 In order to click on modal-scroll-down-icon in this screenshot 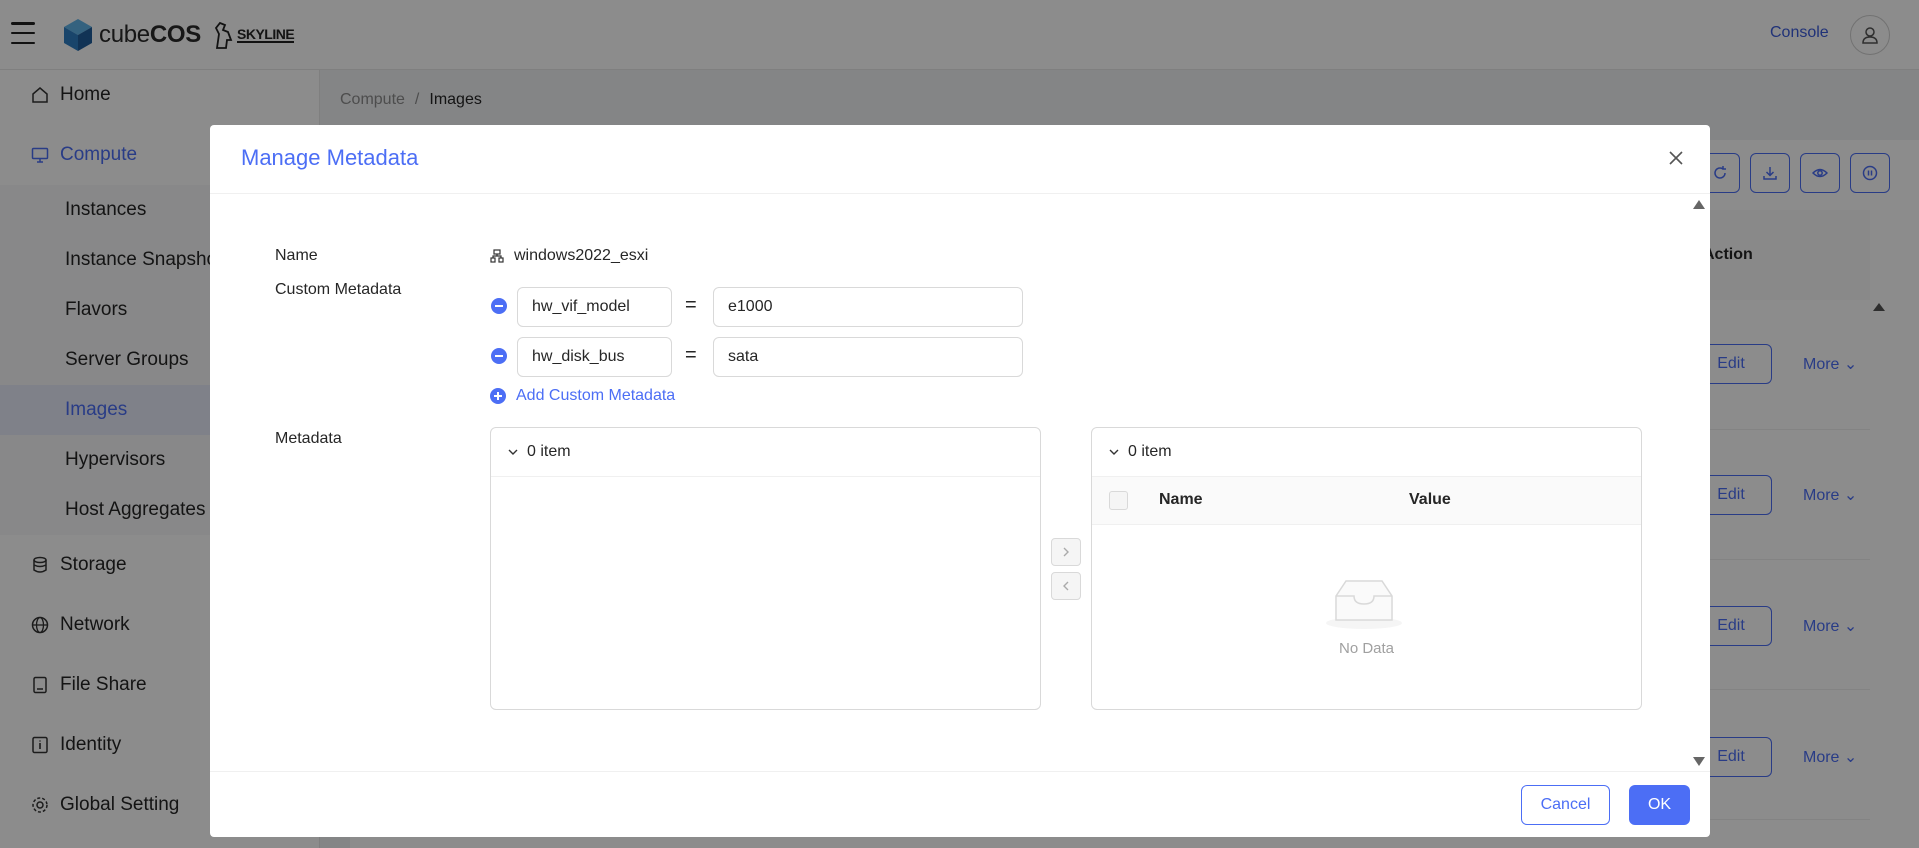, I will do `click(1699, 761)`.